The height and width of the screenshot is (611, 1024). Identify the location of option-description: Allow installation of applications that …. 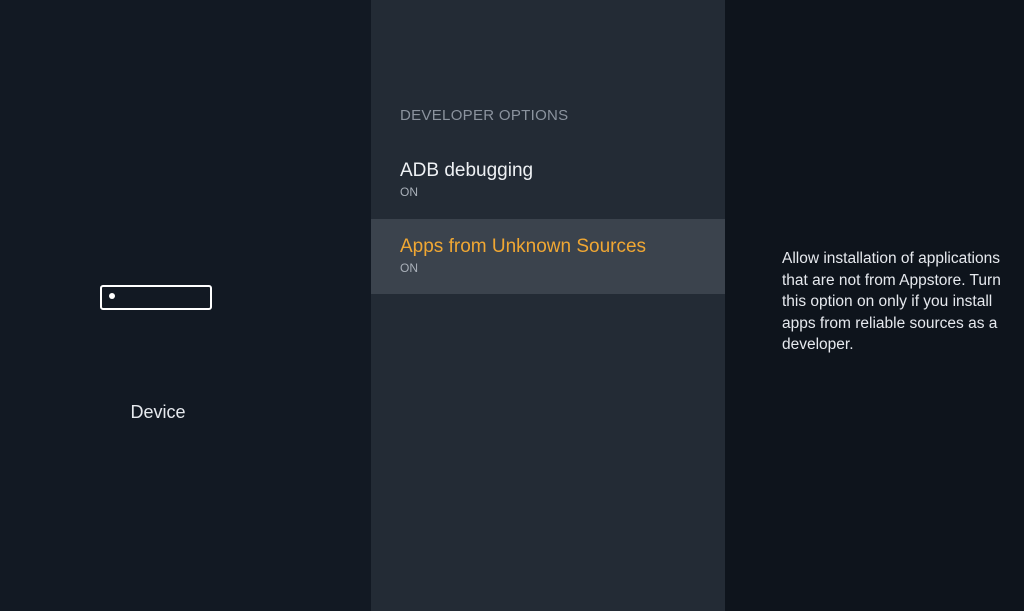
(891, 301).